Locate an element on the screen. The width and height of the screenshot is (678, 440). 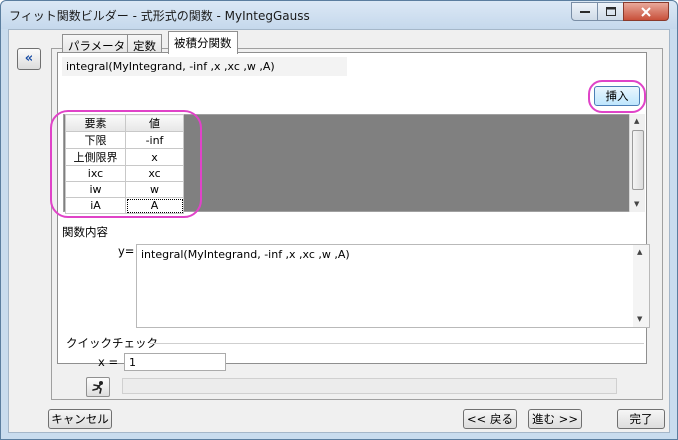
grid-header-element: 要素 is located at coordinates (95, 123).